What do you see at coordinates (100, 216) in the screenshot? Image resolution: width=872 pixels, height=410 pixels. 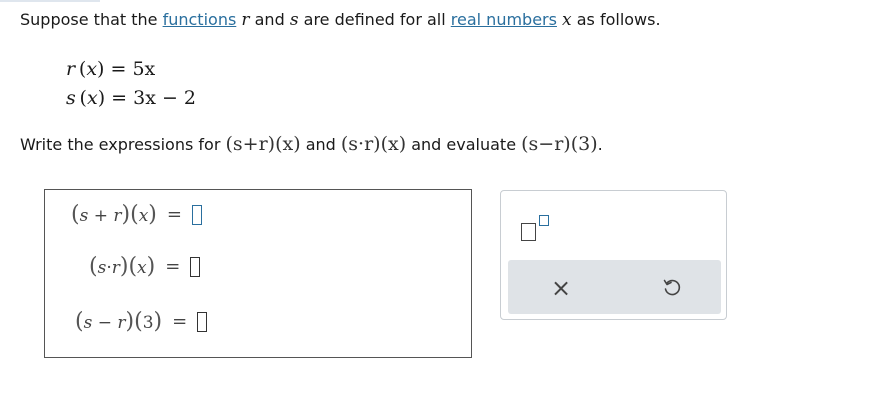 I see `expr-op: +` at bounding box center [100, 216].